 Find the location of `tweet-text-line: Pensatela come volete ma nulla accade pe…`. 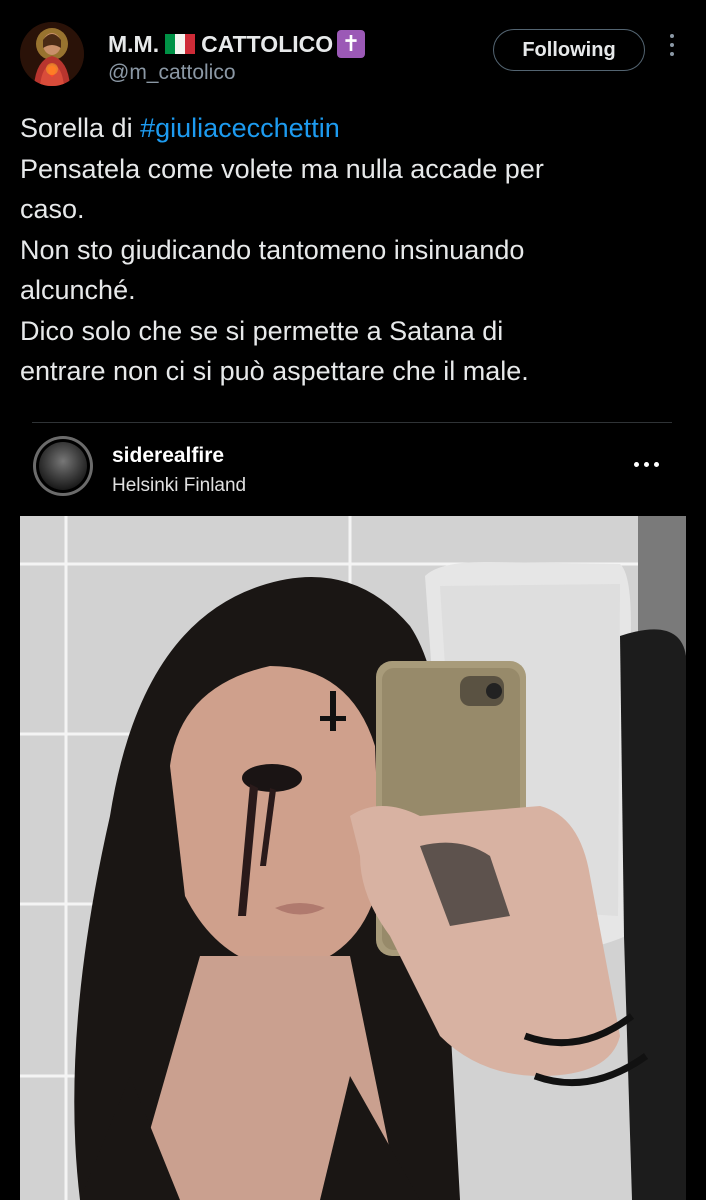

tweet-text-line: Pensatela come volete ma nulla accade pe… is located at coordinates (282, 168).